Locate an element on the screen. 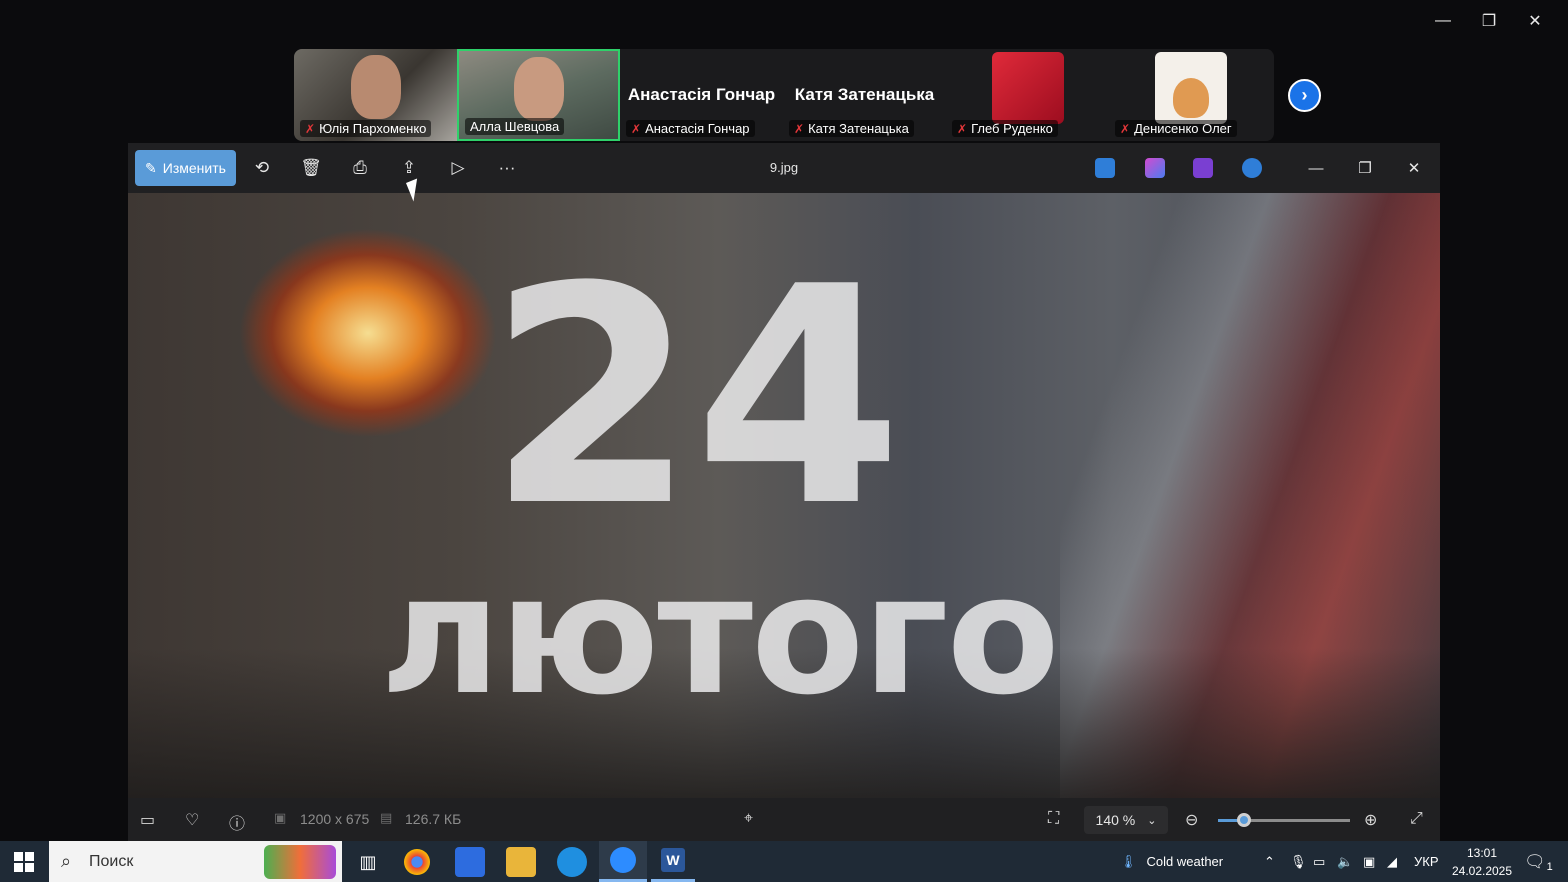 The image size is (1568, 882). participant-tile: Катя Затенацька ✗ Катя Затенацька is located at coordinates (864, 95).